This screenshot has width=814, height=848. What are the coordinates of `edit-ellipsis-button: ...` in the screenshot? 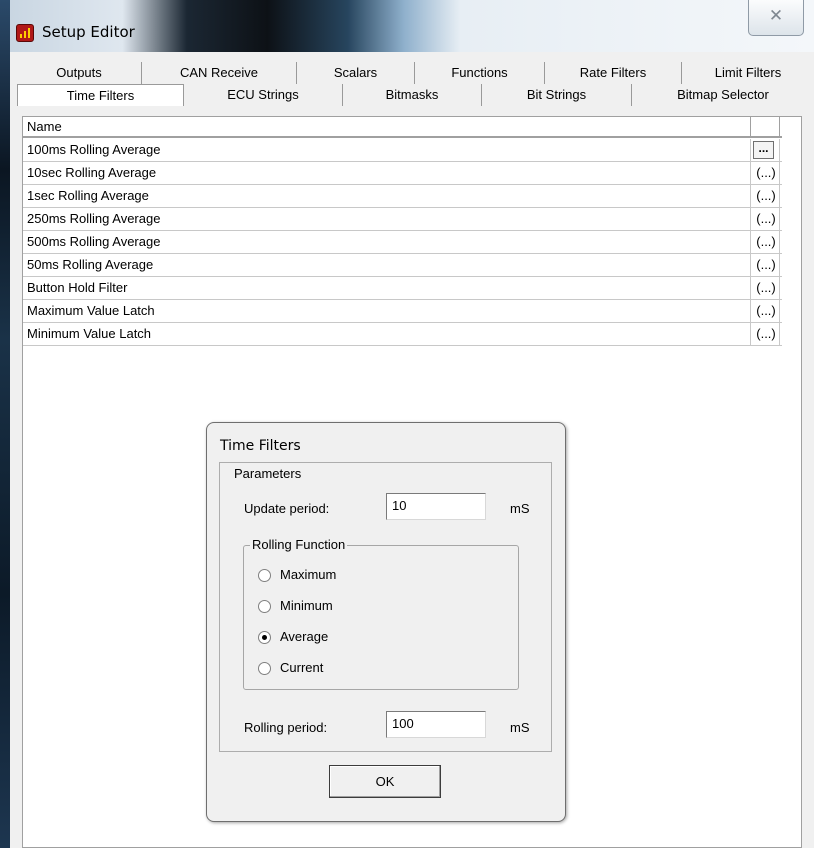 It's located at (763, 150).